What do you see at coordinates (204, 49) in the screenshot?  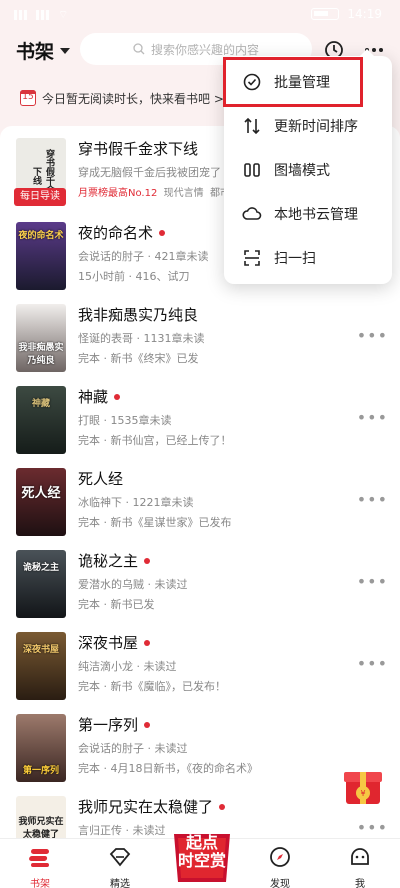 I see `search-placeholder: 搜索你感兴趣的内容` at bounding box center [204, 49].